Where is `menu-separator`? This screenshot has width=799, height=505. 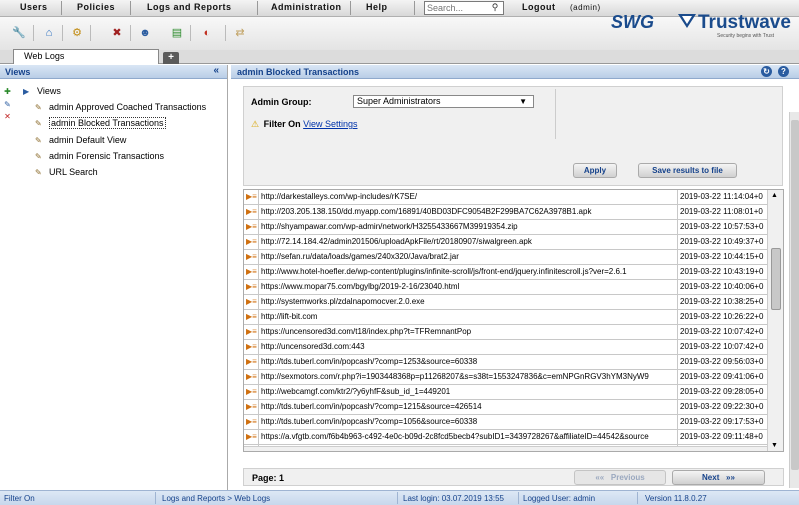
menu-separator is located at coordinates (61, 8).